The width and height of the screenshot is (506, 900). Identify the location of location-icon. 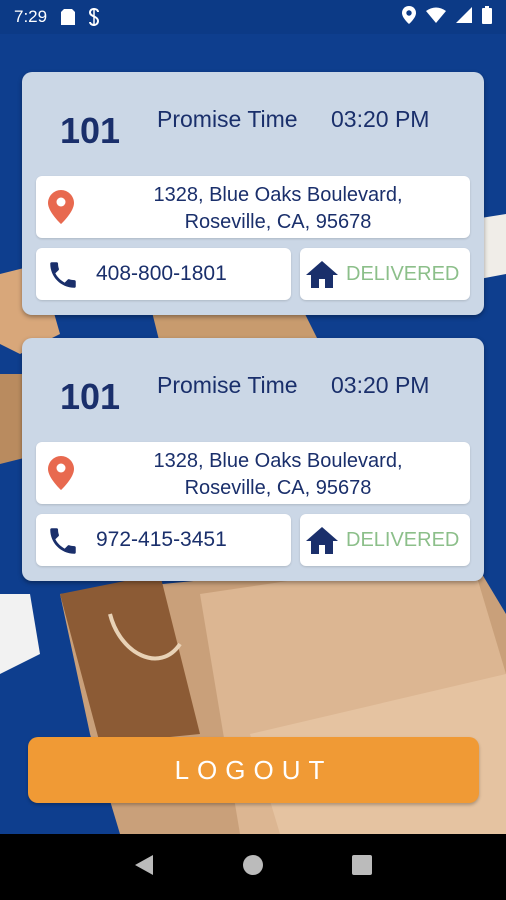
(409, 17).